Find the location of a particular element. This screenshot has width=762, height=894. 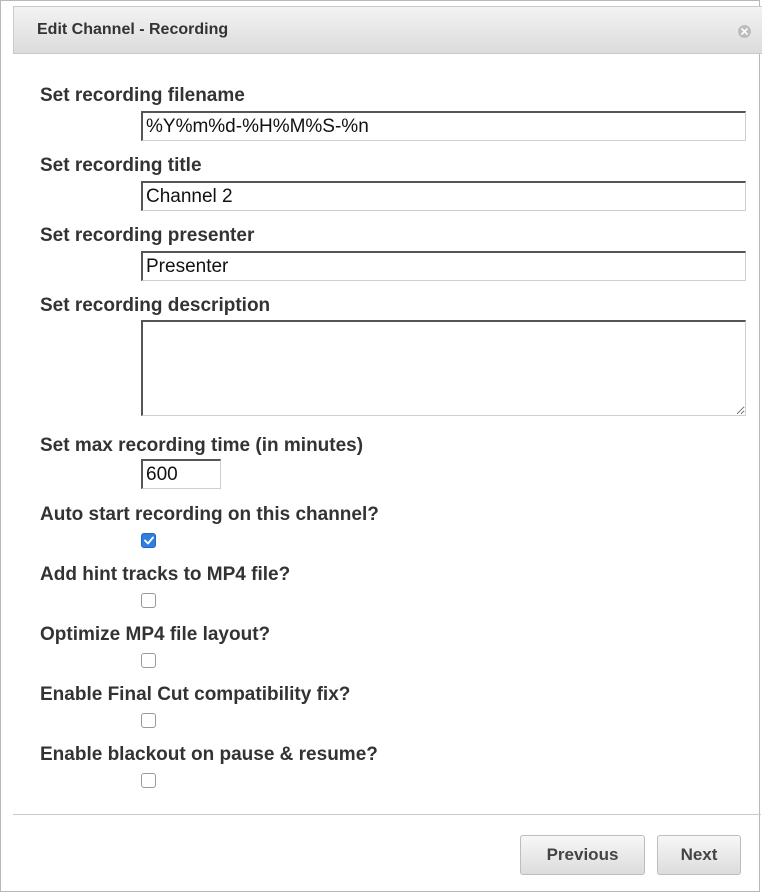

next-button: Next is located at coordinates (699, 855).